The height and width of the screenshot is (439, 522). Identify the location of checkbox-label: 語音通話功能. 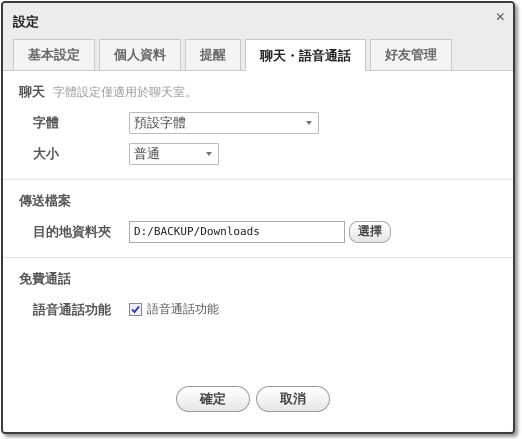
(183, 309).